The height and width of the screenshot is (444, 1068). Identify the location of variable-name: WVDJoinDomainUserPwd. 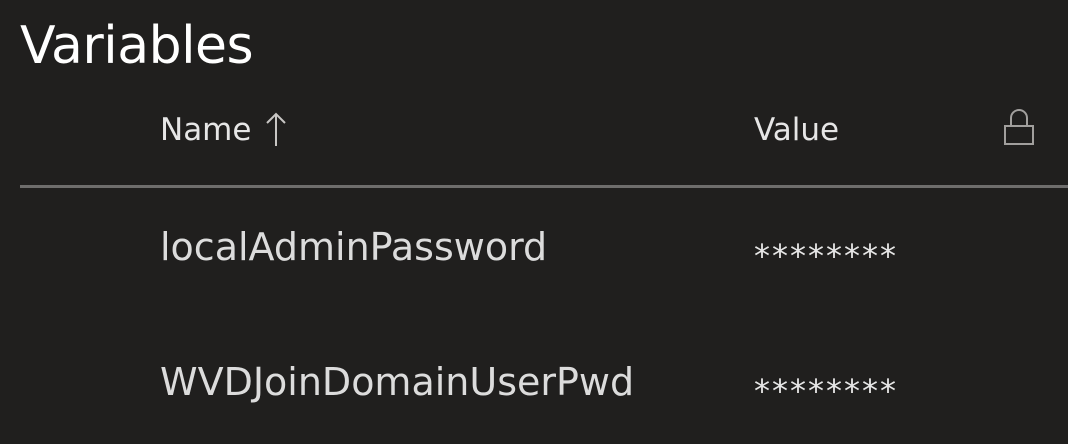
(397, 382).